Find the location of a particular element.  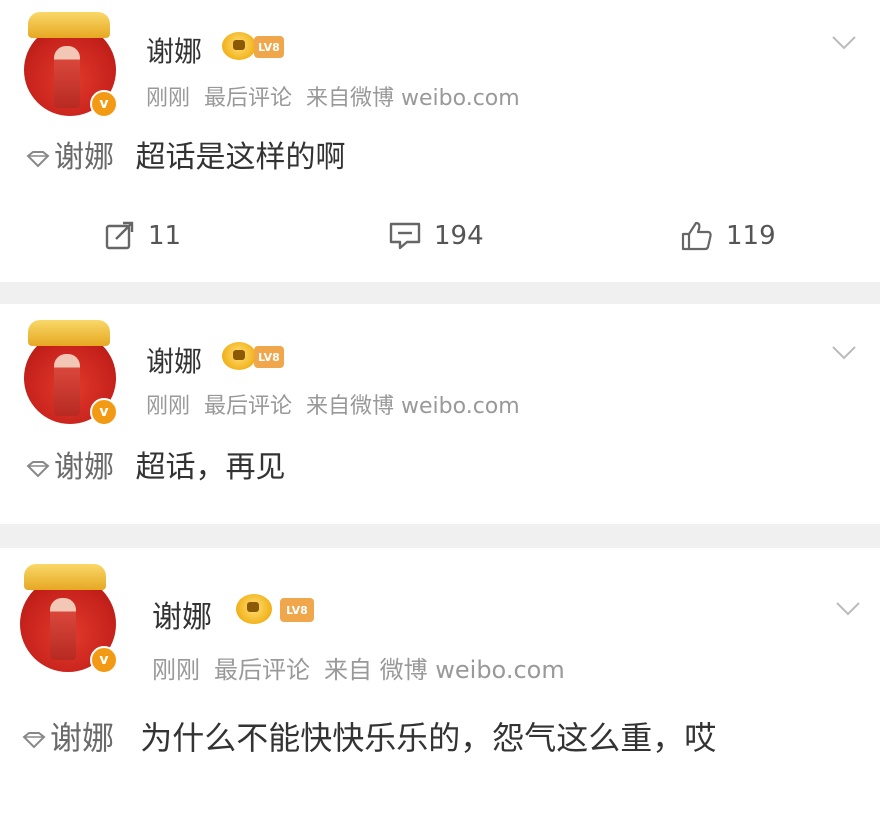

post-text: 超话，再见 is located at coordinates (210, 467).